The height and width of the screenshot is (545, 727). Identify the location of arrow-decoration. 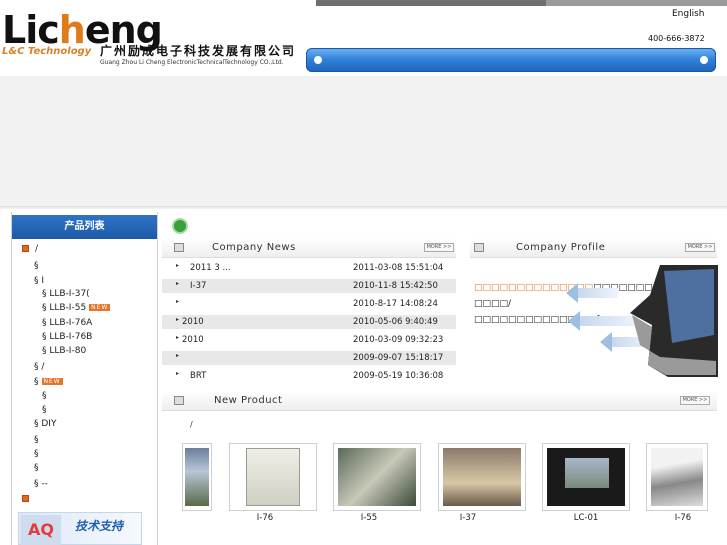
(592, 293).